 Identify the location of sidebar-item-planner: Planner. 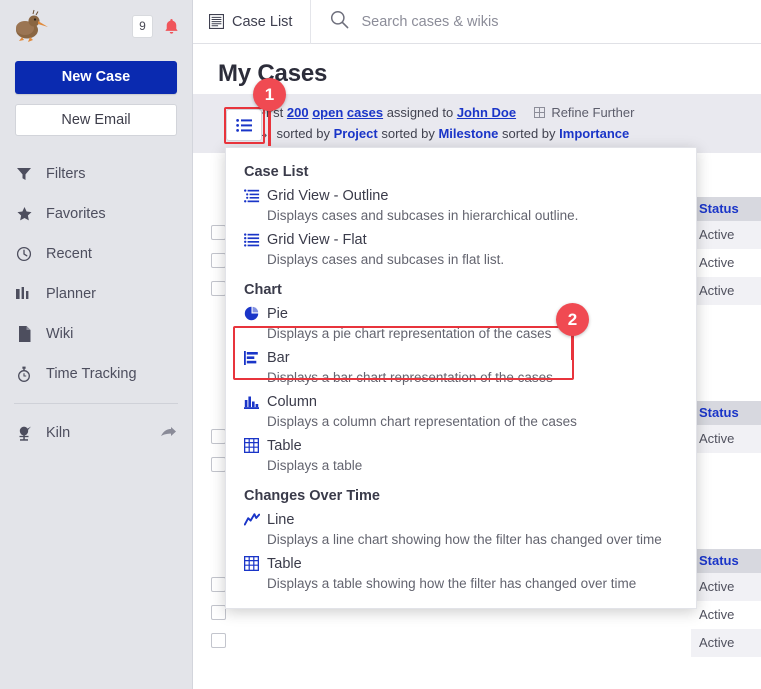
(96, 294).